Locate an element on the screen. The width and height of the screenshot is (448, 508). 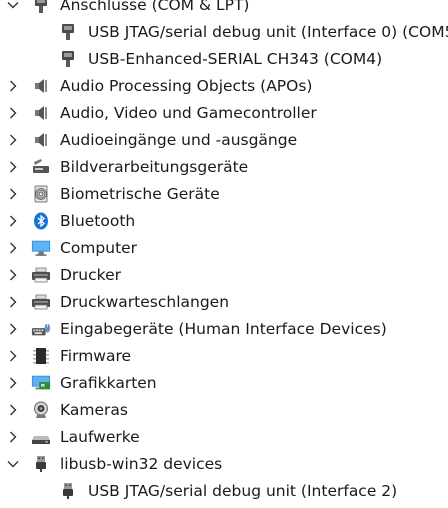
display-adapter-icon is located at coordinates (41, 383).